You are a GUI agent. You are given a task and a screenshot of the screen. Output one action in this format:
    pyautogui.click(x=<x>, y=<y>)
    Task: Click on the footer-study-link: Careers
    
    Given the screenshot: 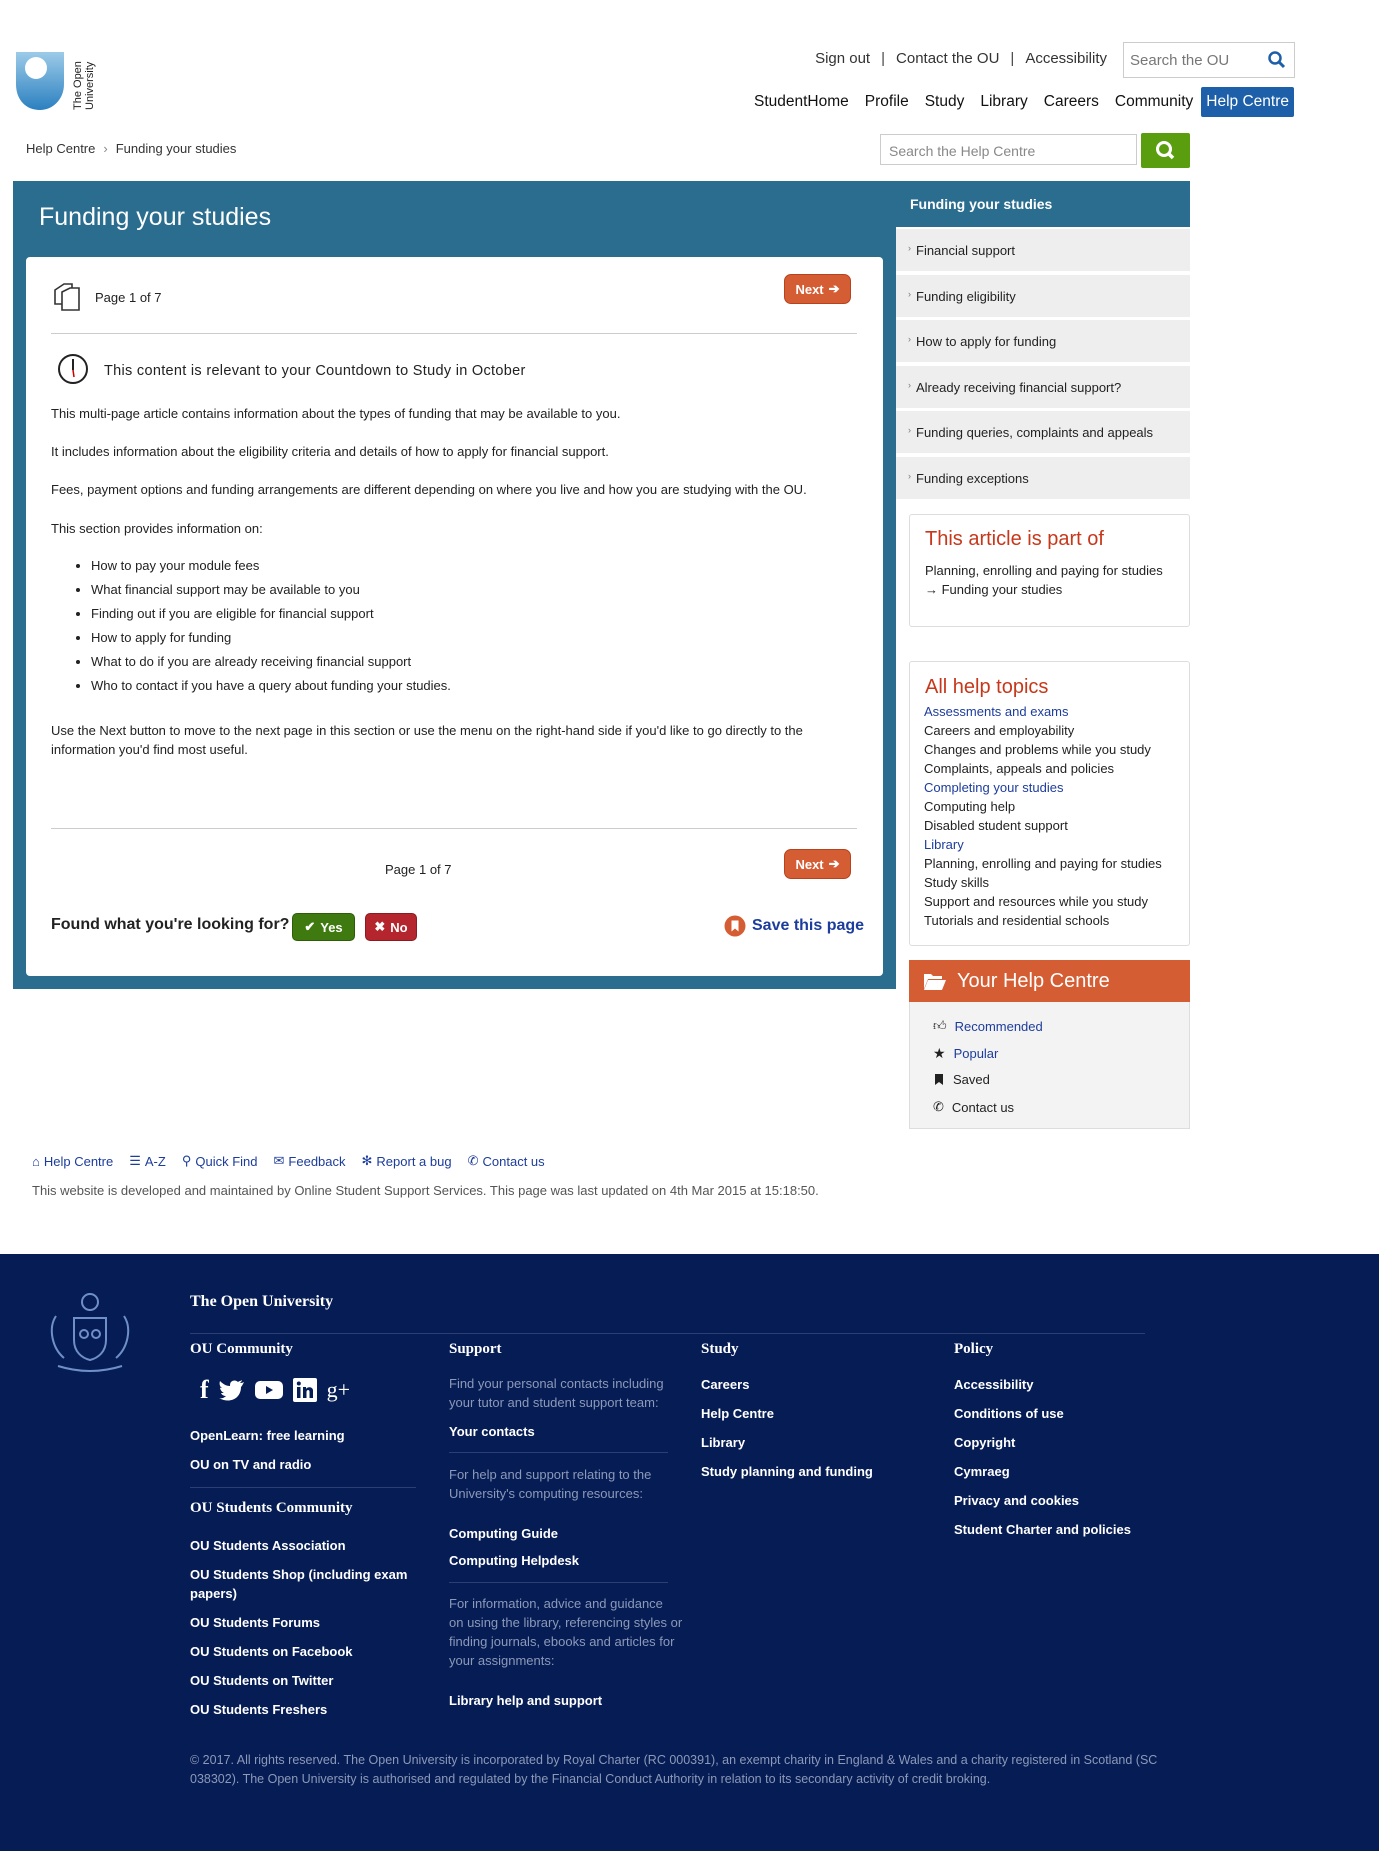 What is the action you would take?
    pyautogui.click(x=725, y=1384)
    